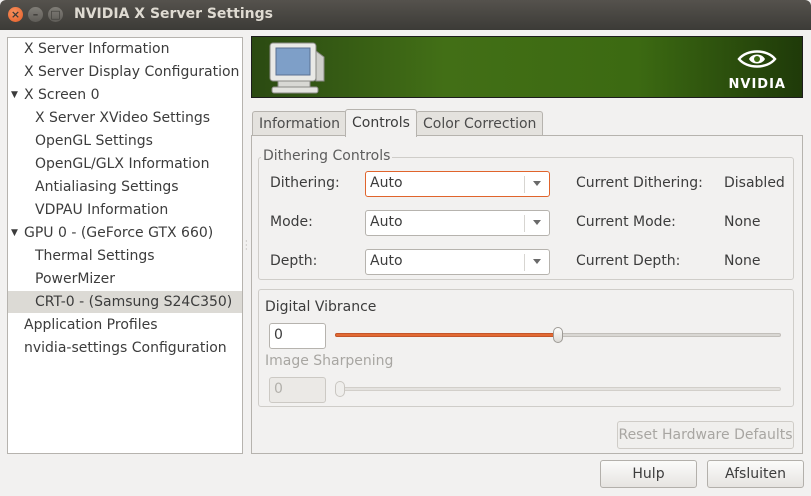 The height and width of the screenshot is (496, 811). I want to click on digital-vibrance-slider-fill, so click(446, 335).